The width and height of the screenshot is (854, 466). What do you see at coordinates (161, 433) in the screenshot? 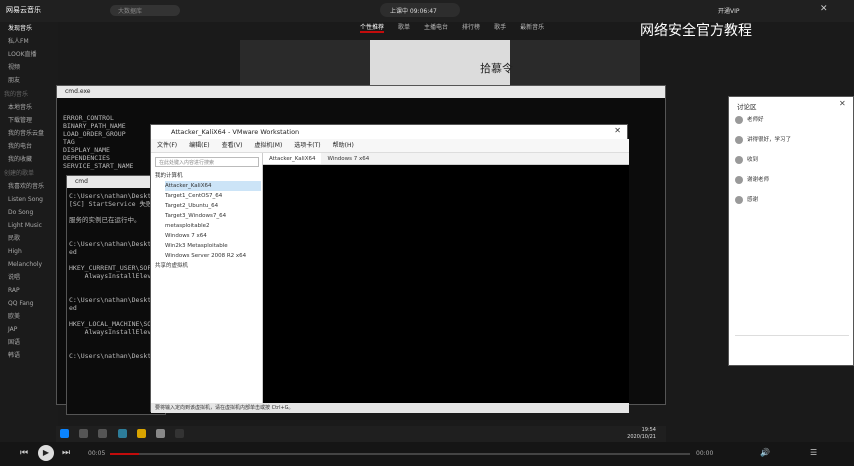
I see `vmware-icon` at bounding box center [161, 433].